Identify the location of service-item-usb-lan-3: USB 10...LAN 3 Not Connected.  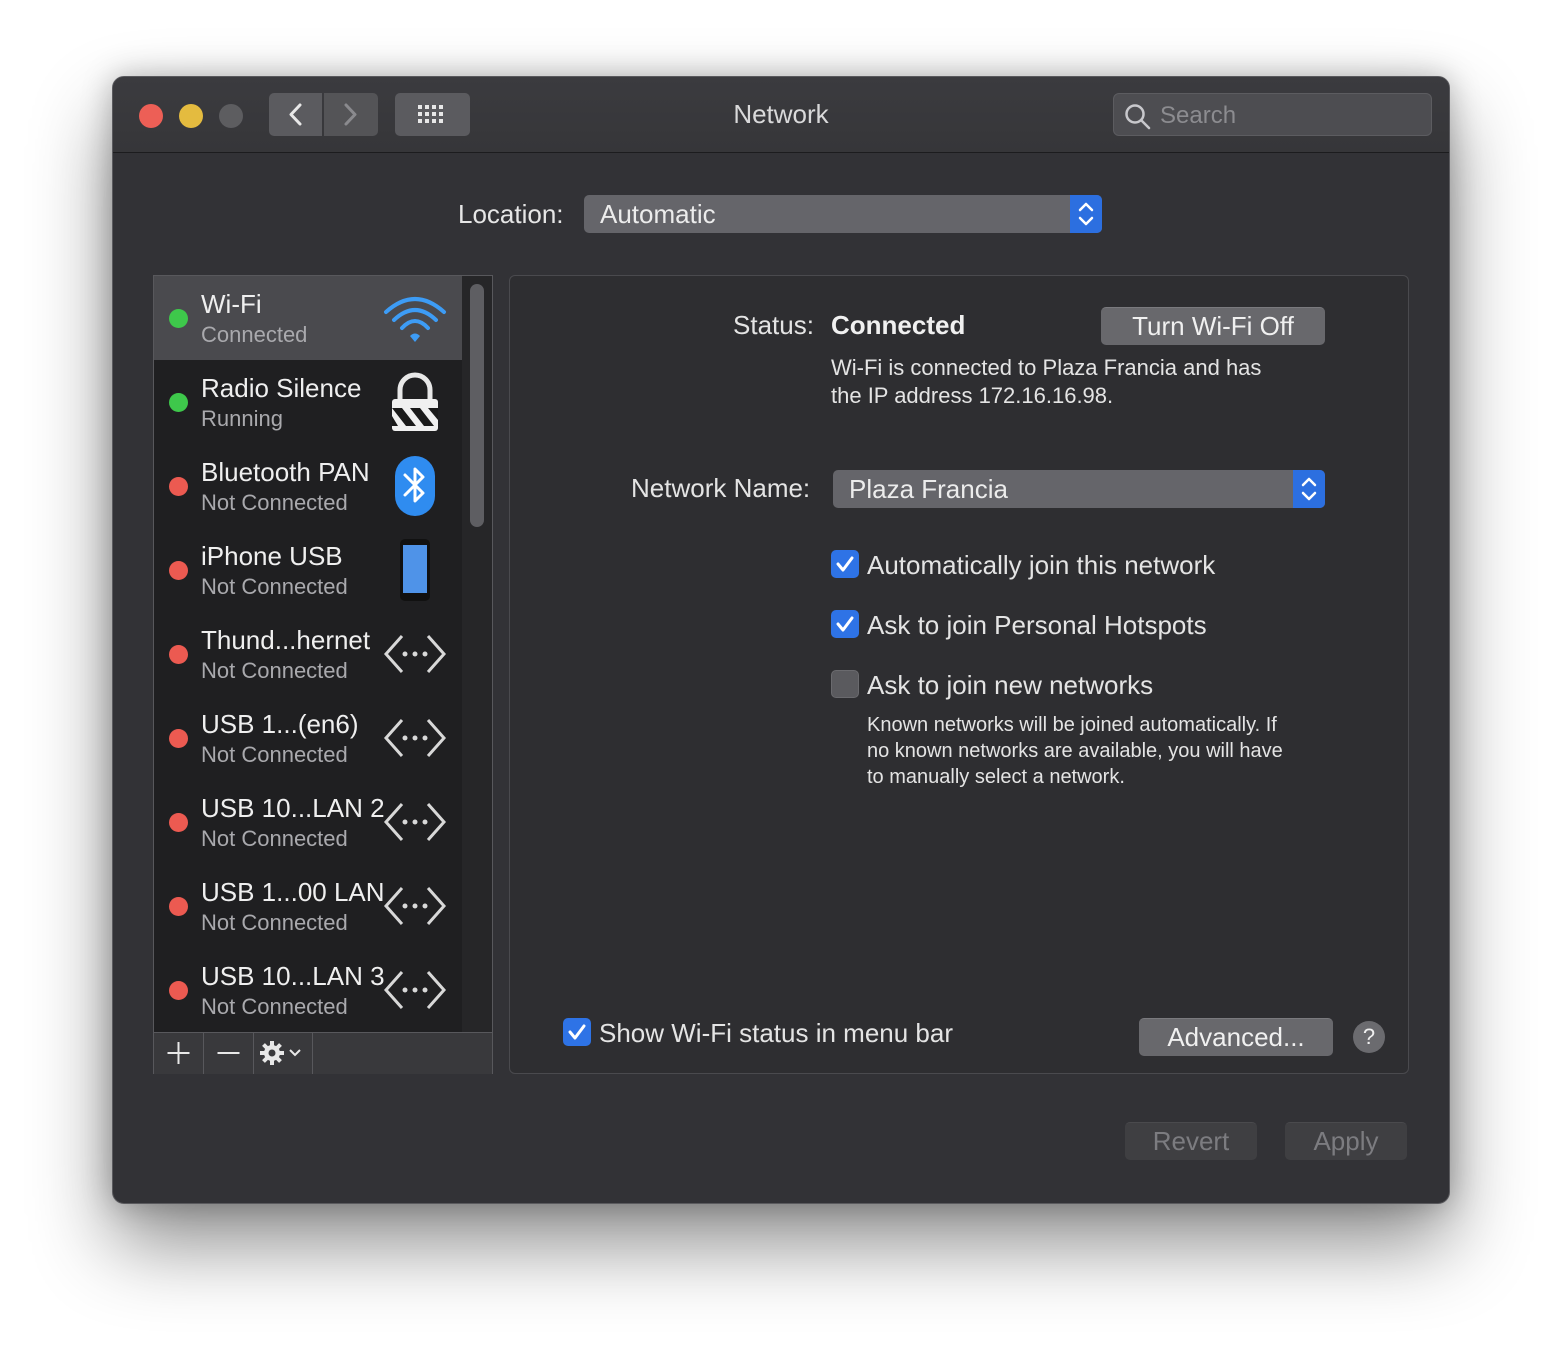
(308, 990).